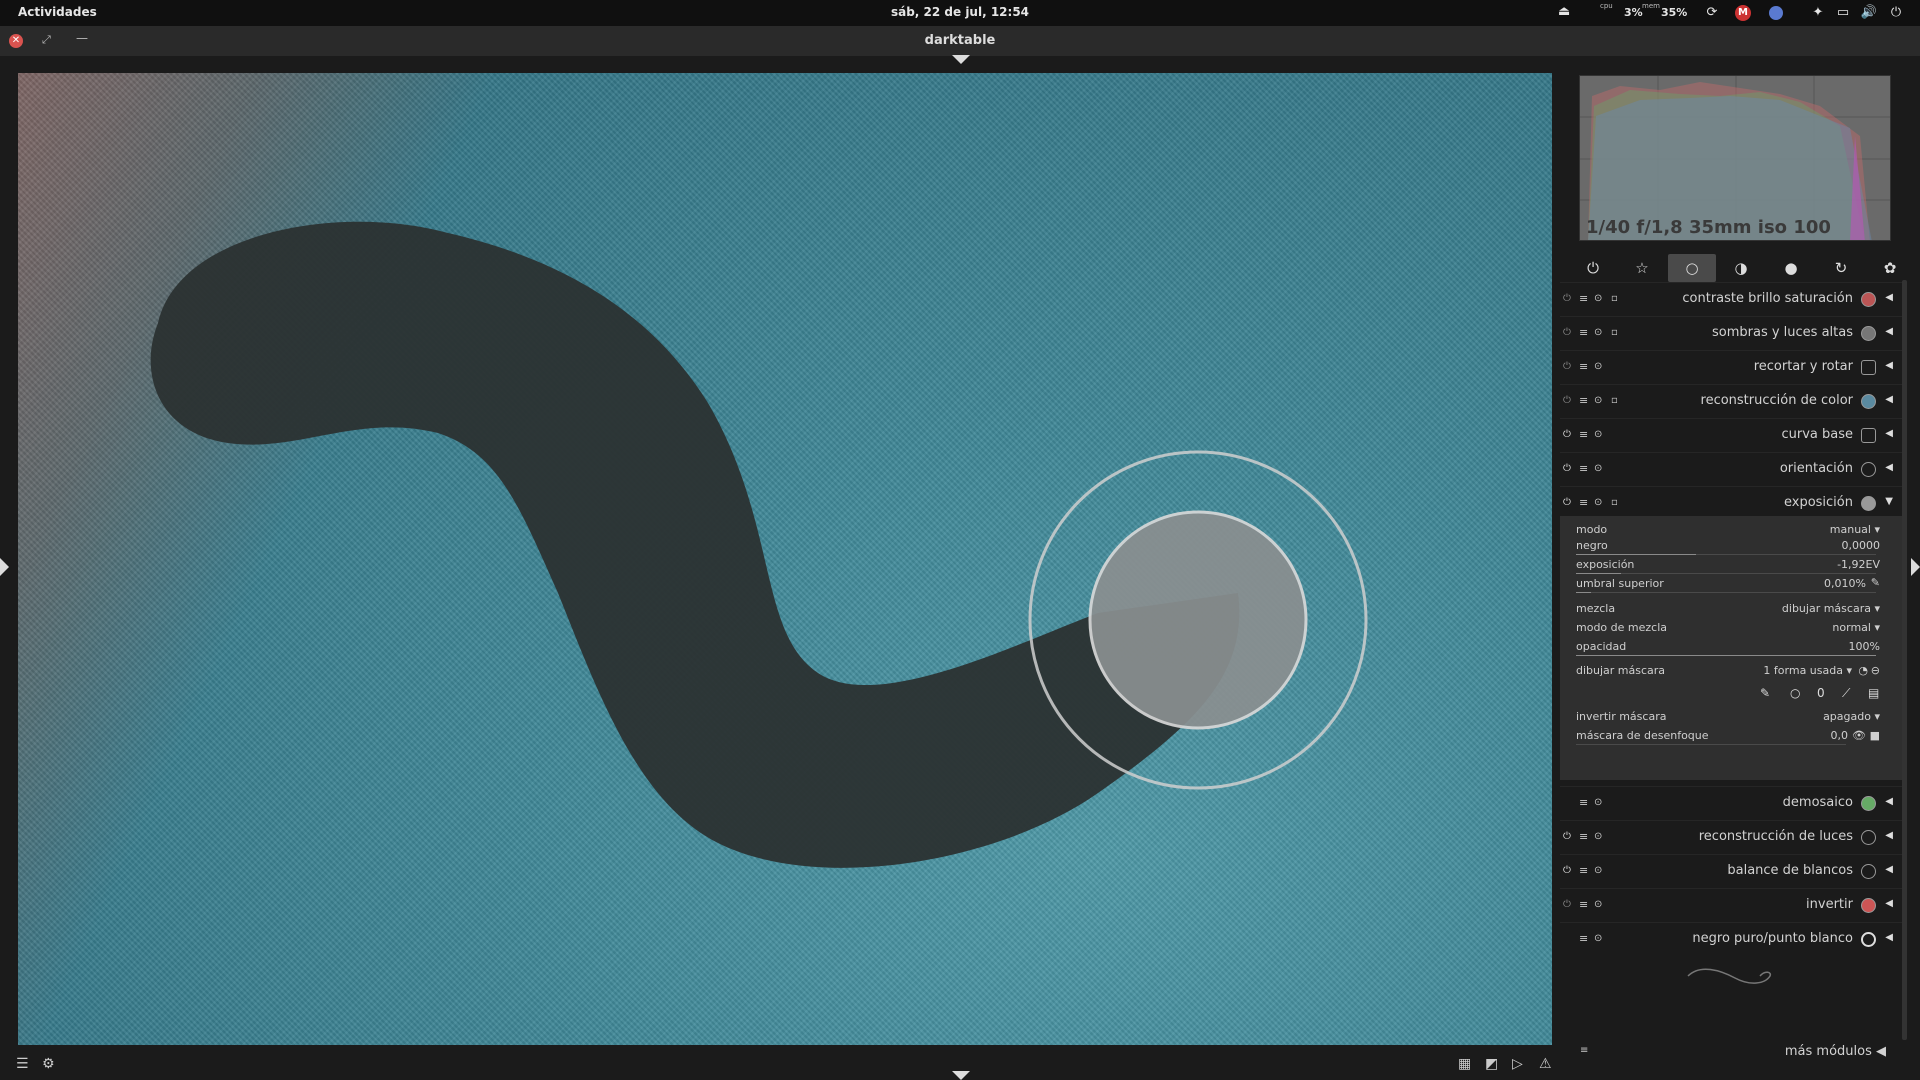  Describe the element at coordinates (1816, 468) in the screenshot. I see `module-name: orientación` at that location.